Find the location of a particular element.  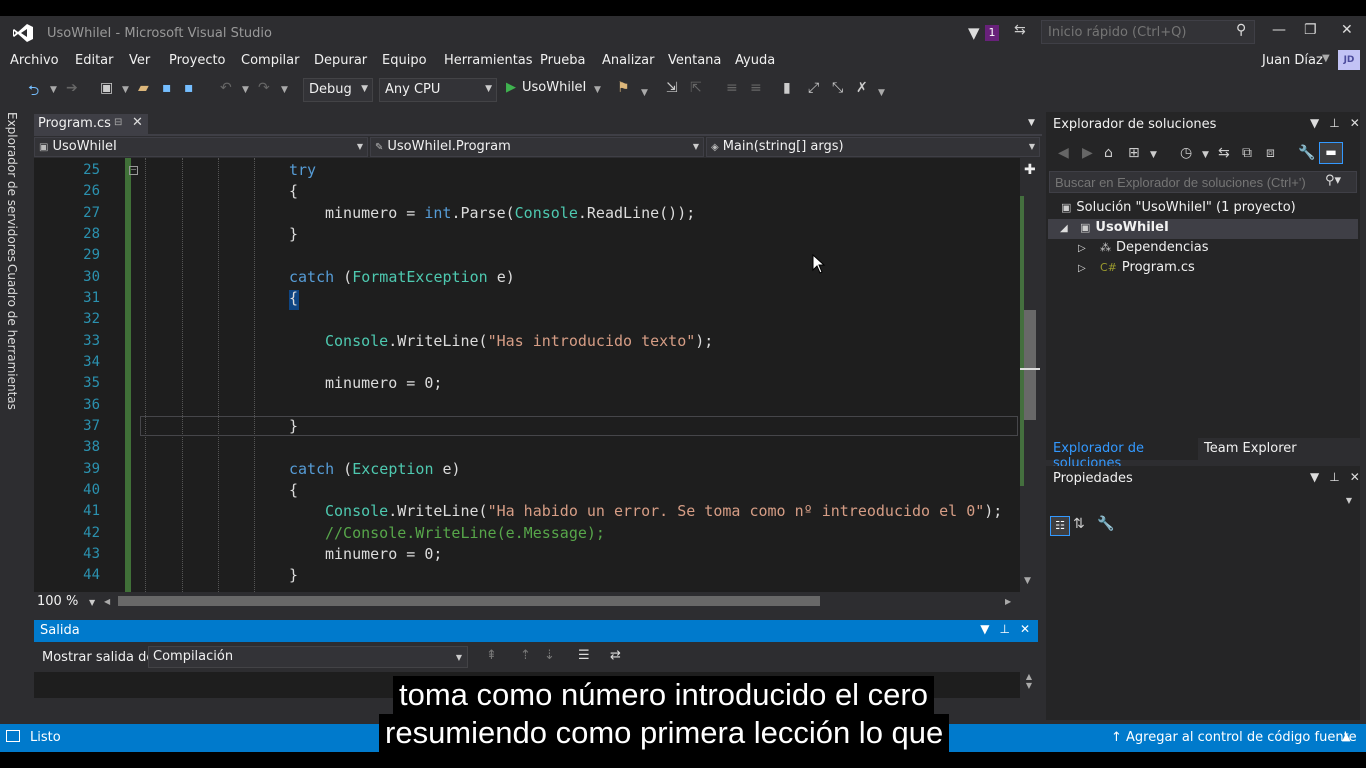

next-message-icon: ⇣ is located at coordinates (549, 655).